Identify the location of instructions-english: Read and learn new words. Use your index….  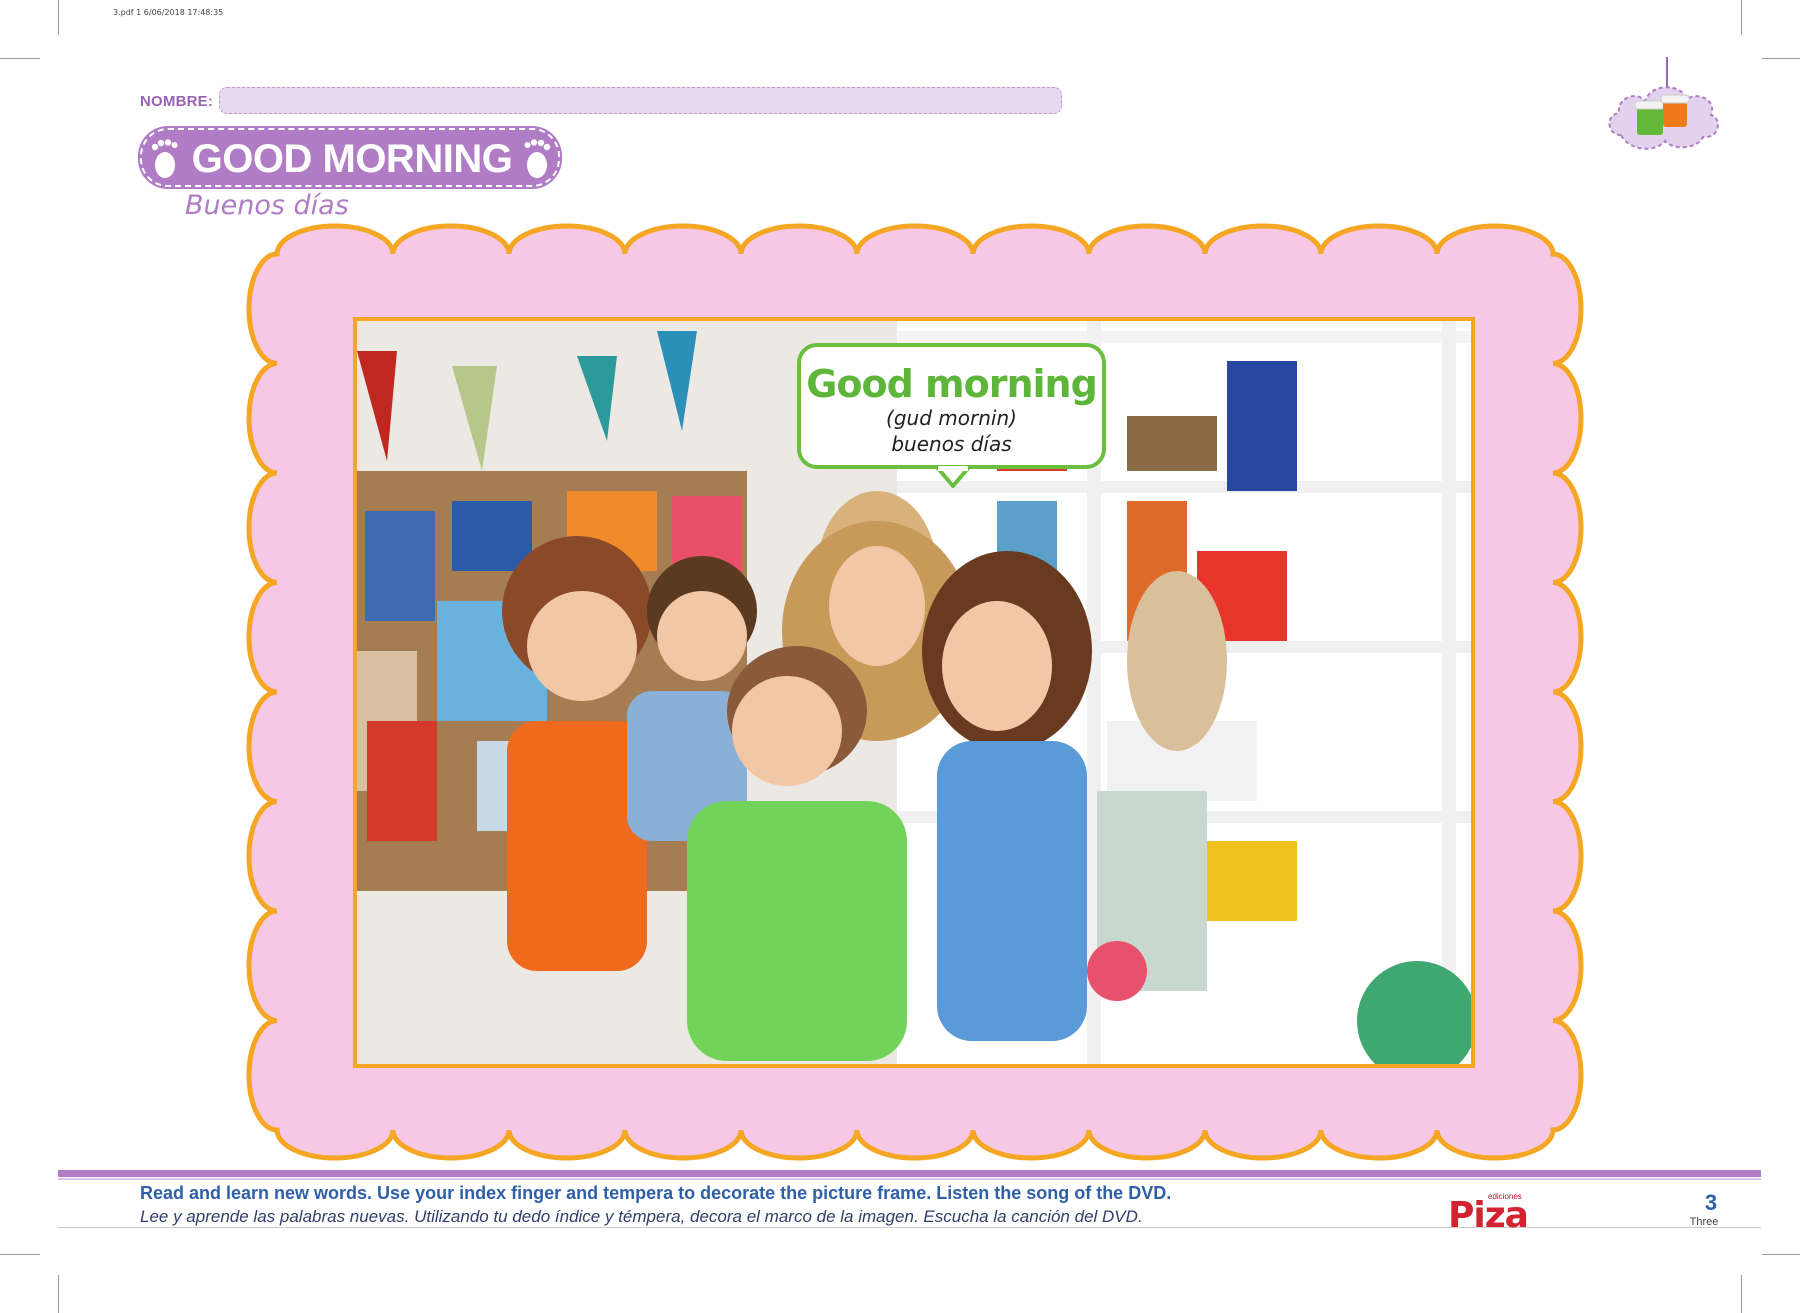
(656, 1193).